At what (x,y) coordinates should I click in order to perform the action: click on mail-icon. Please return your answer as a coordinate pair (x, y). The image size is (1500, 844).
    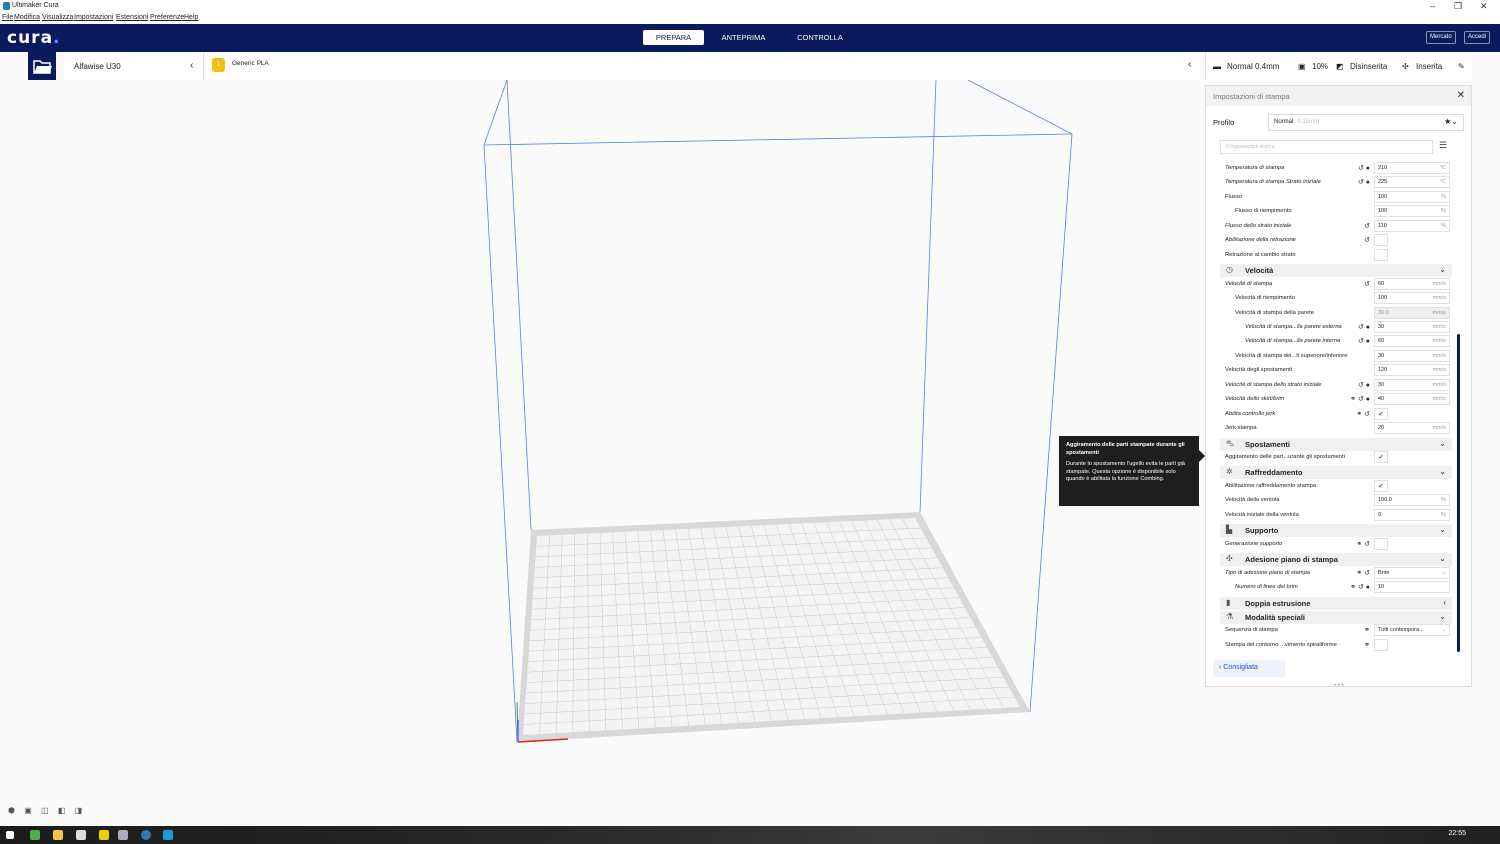
    Looking at the image, I should click on (81, 835).